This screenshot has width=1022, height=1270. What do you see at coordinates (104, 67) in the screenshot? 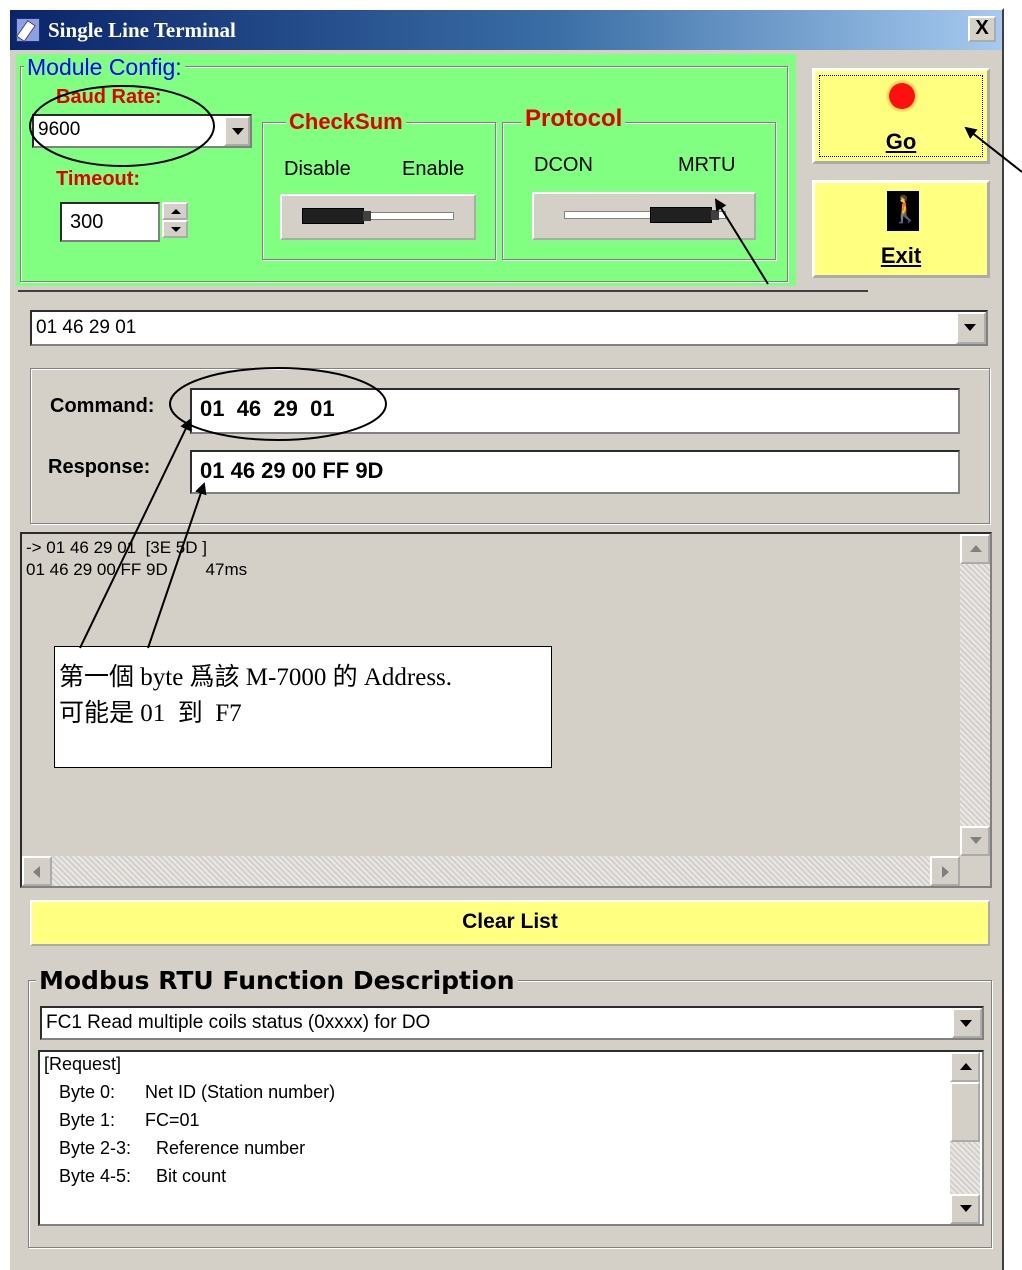
I see `module-config-legend: Module Config:` at bounding box center [104, 67].